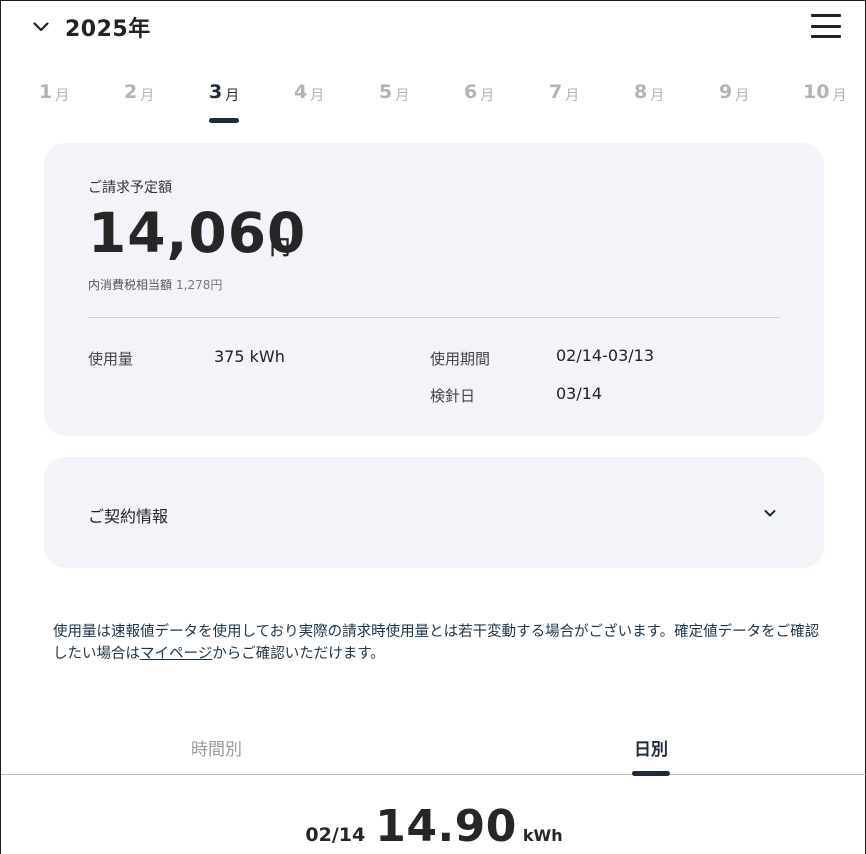 The height and width of the screenshot is (854, 866). I want to click on divider, so click(434, 317).